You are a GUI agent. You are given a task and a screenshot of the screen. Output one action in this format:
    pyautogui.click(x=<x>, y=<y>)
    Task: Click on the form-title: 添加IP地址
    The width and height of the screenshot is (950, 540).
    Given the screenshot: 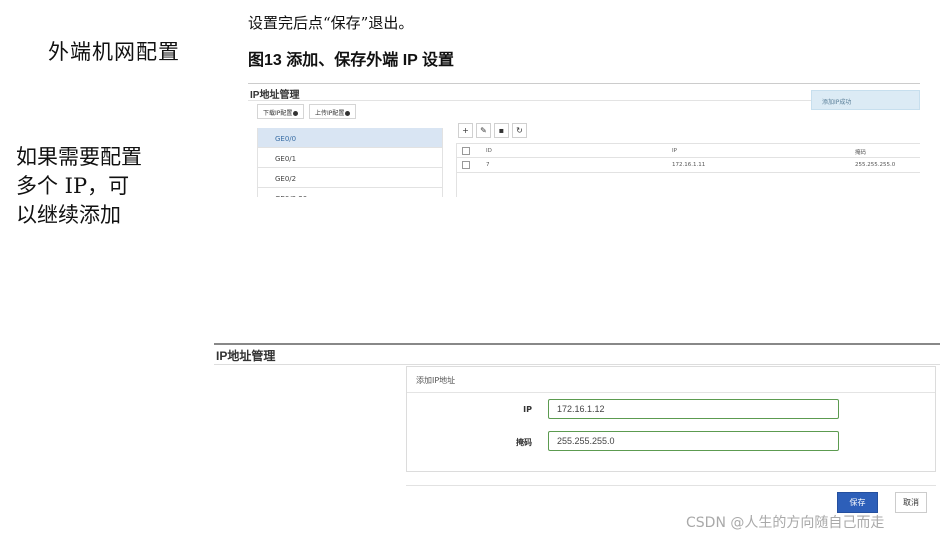 What is the action you would take?
    pyautogui.click(x=671, y=380)
    